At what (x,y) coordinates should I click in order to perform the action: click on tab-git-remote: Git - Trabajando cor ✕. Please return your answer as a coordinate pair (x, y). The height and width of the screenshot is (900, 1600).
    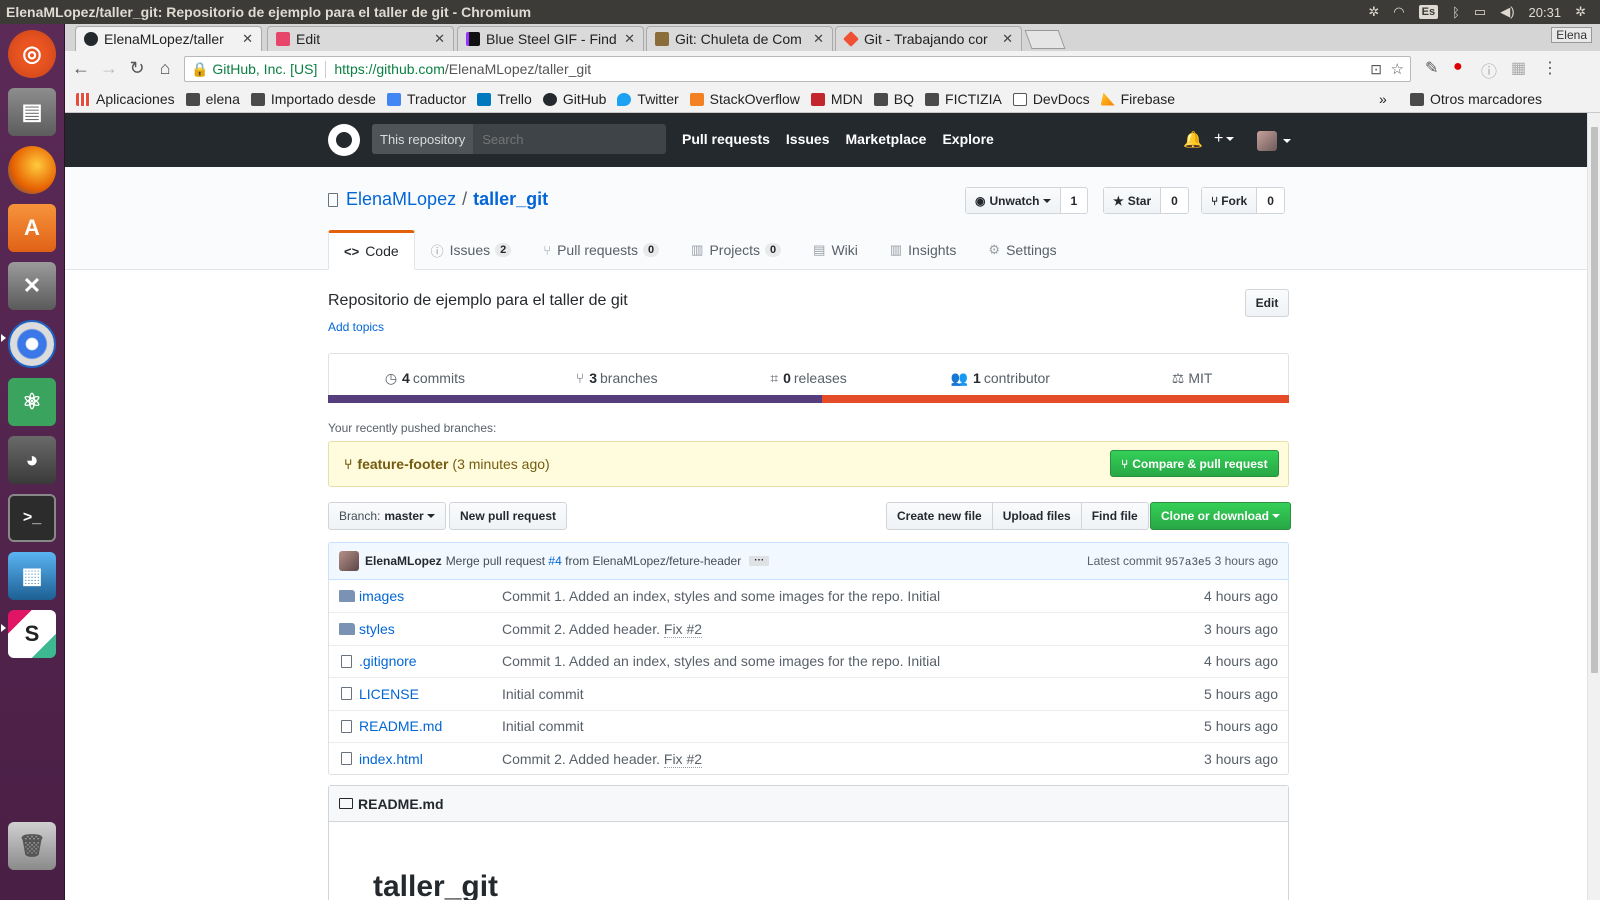
    Looking at the image, I should click on (928, 38).